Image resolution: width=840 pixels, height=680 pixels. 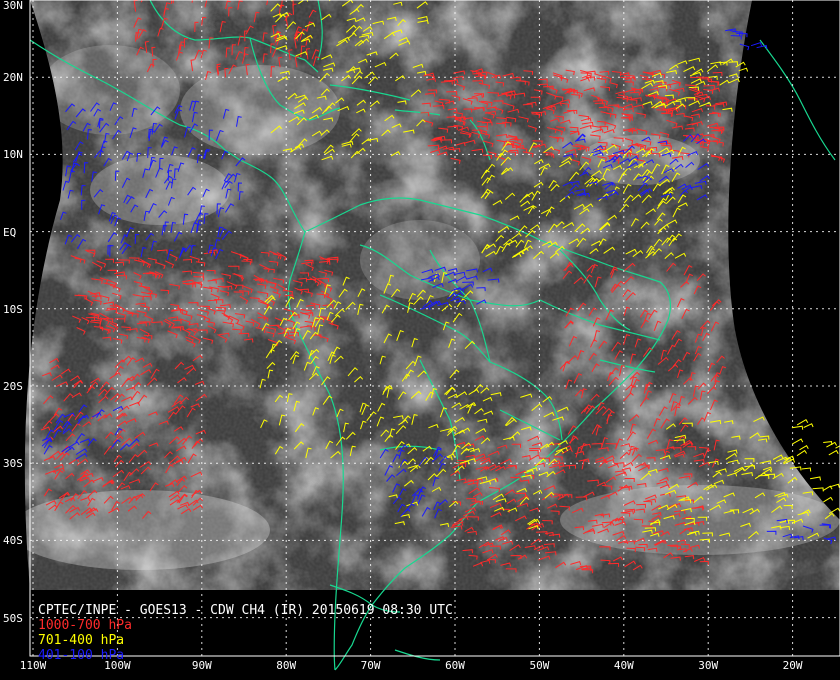 I want to click on lon-label: 50W, so click(x=539, y=665).